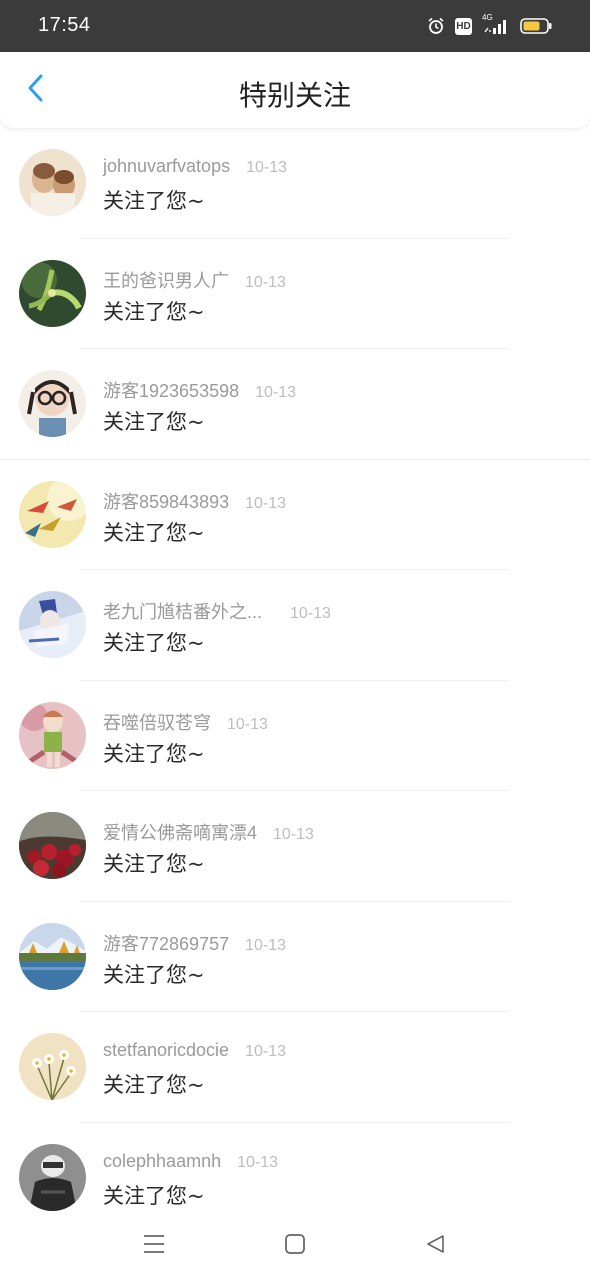 The height and width of the screenshot is (1280, 590). Describe the element at coordinates (295, 183) in the screenshot. I see `list-item: johnuvarfvatops 10-13 关注了您~` at that location.